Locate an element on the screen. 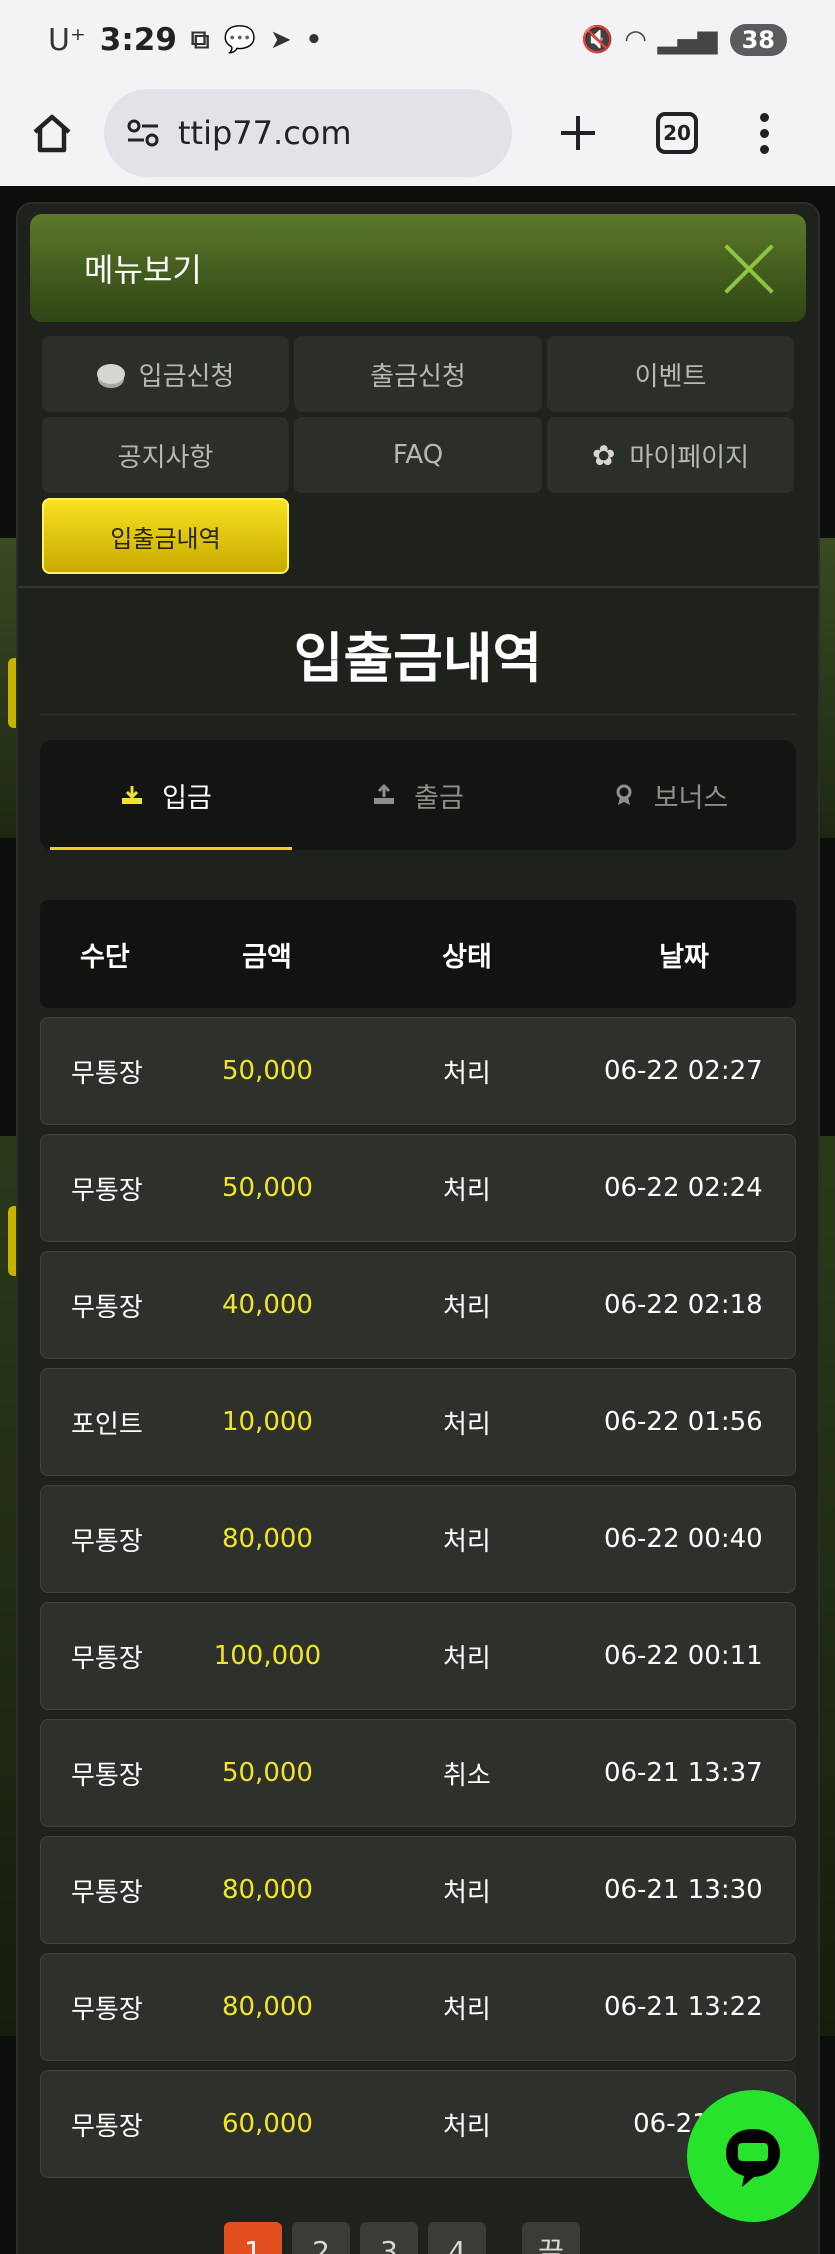 Image resolution: width=835 pixels, height=2254 pixels. tab-switcher-button: 20 is located at coordinates (677, 133).